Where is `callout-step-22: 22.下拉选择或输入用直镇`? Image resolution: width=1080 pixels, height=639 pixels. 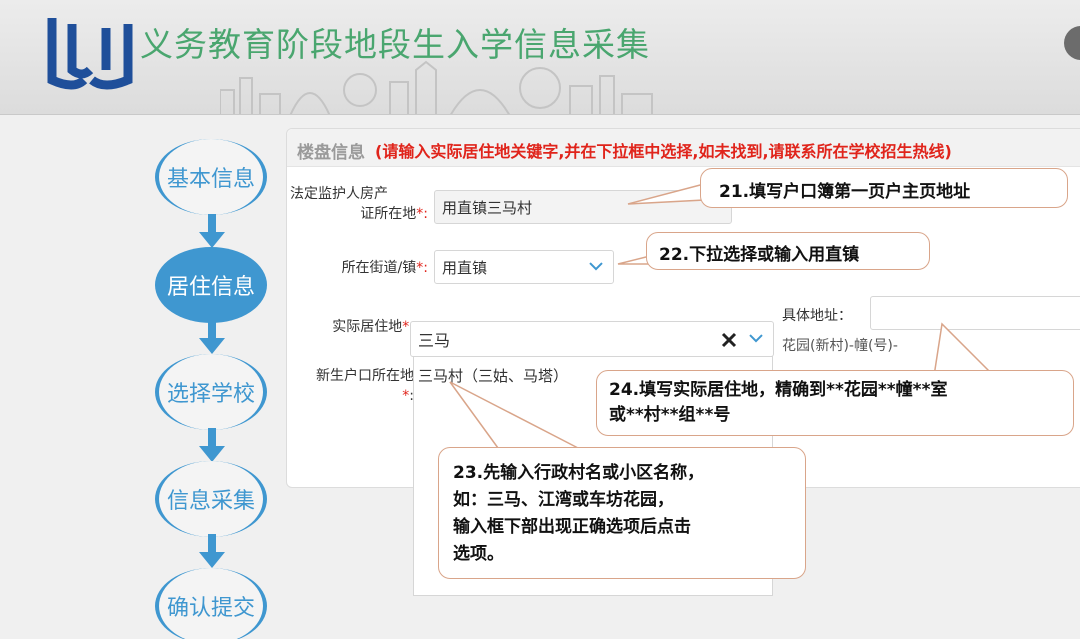 callout-step-22: 22.下拉选择或输入用直镇 is located at coordinates (788, 251).